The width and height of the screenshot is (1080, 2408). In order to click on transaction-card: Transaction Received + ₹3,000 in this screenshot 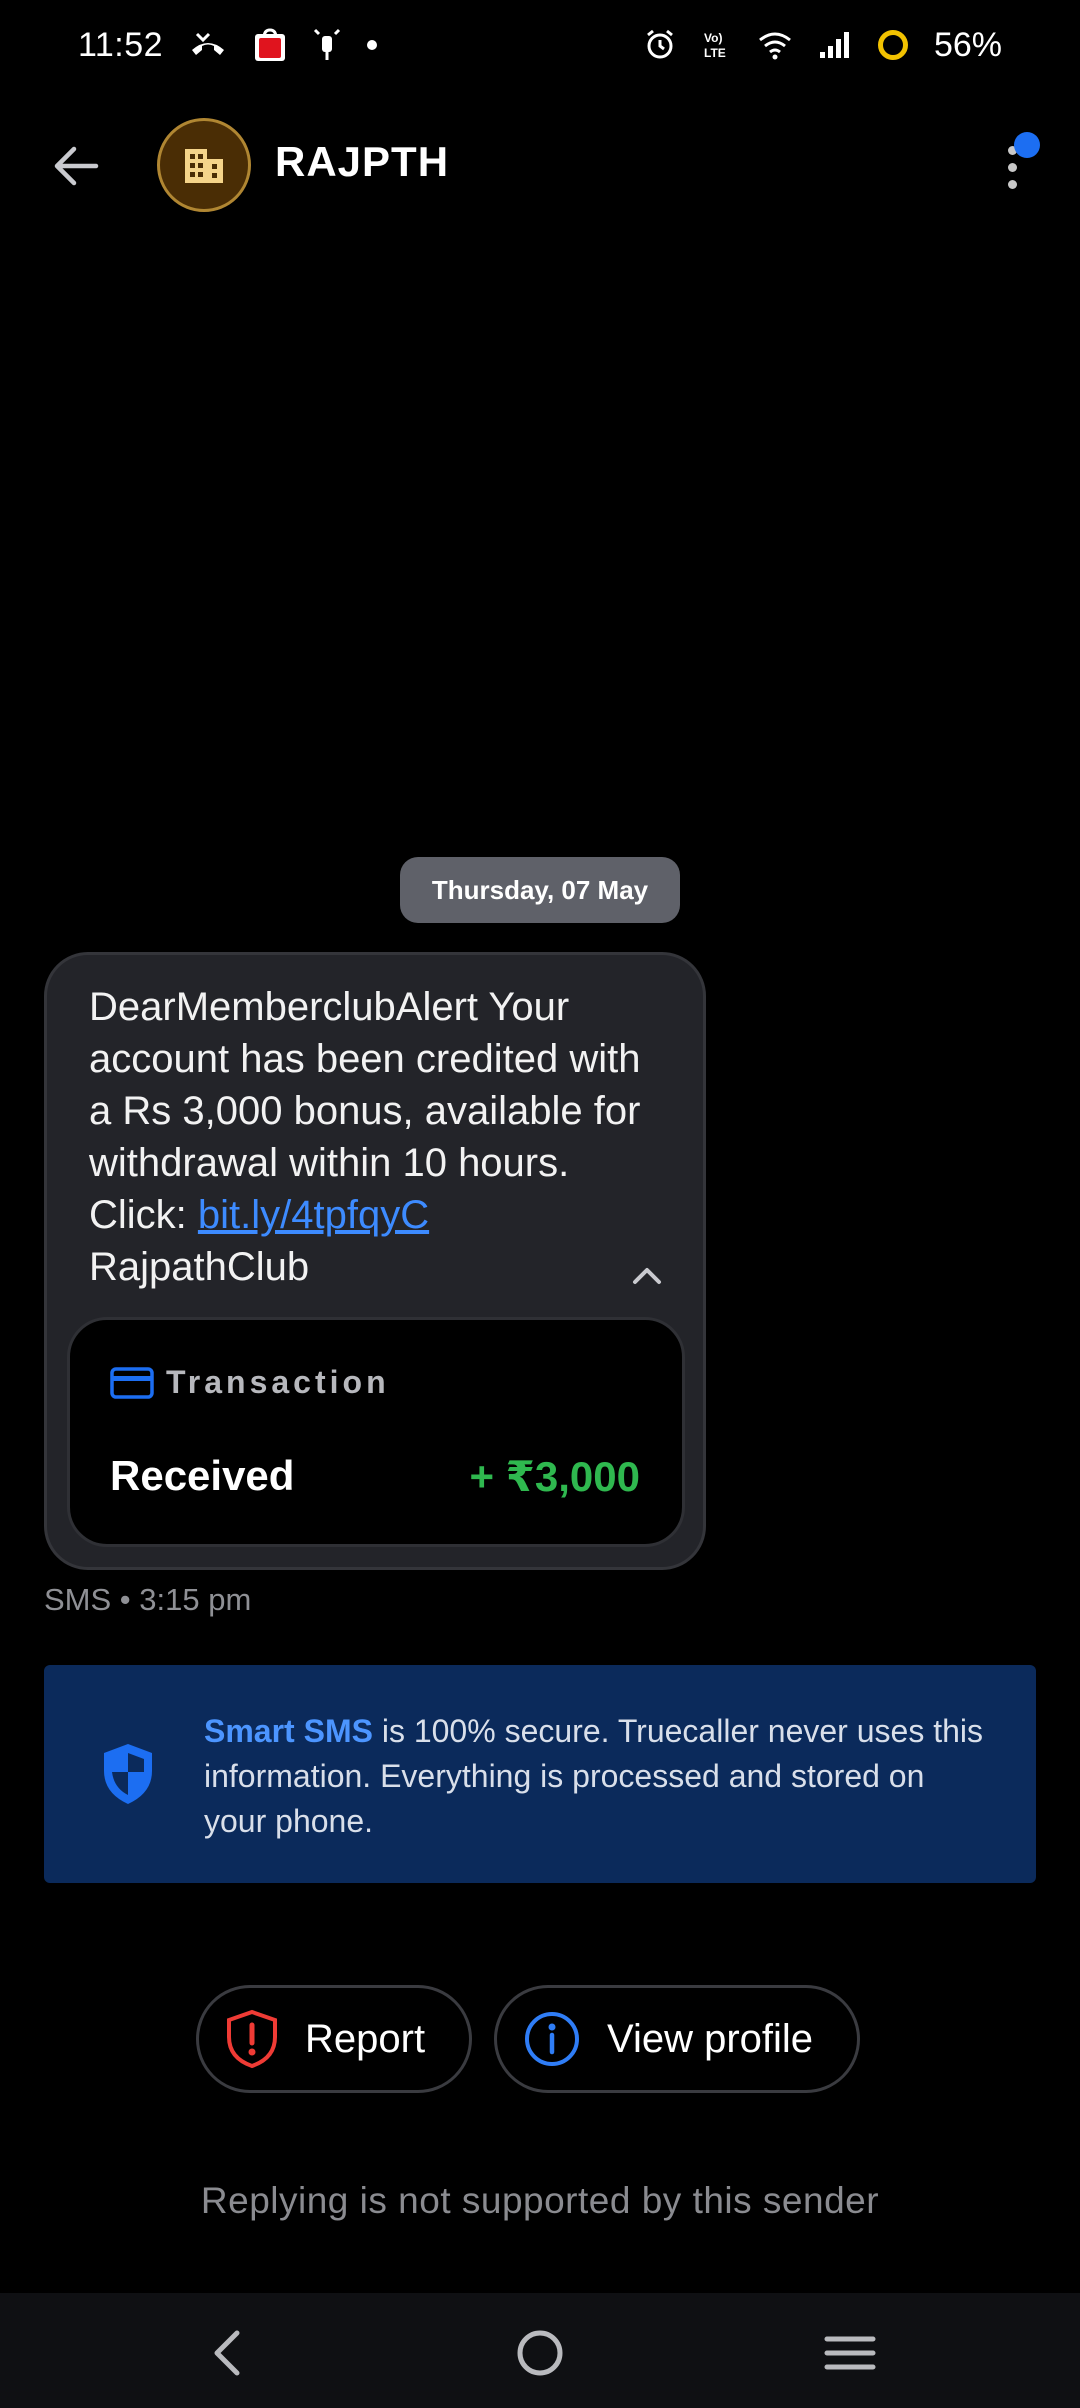, I will do `click(376, 1432)`.